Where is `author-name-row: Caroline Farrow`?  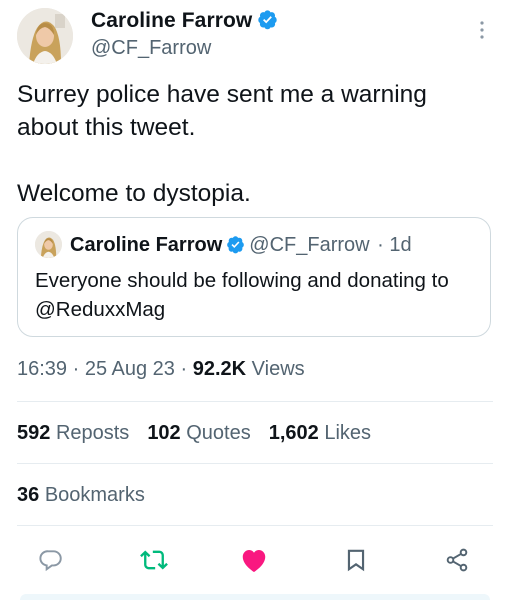 author-name-row: Caroline Farrow is located at coordinates (184, 22).